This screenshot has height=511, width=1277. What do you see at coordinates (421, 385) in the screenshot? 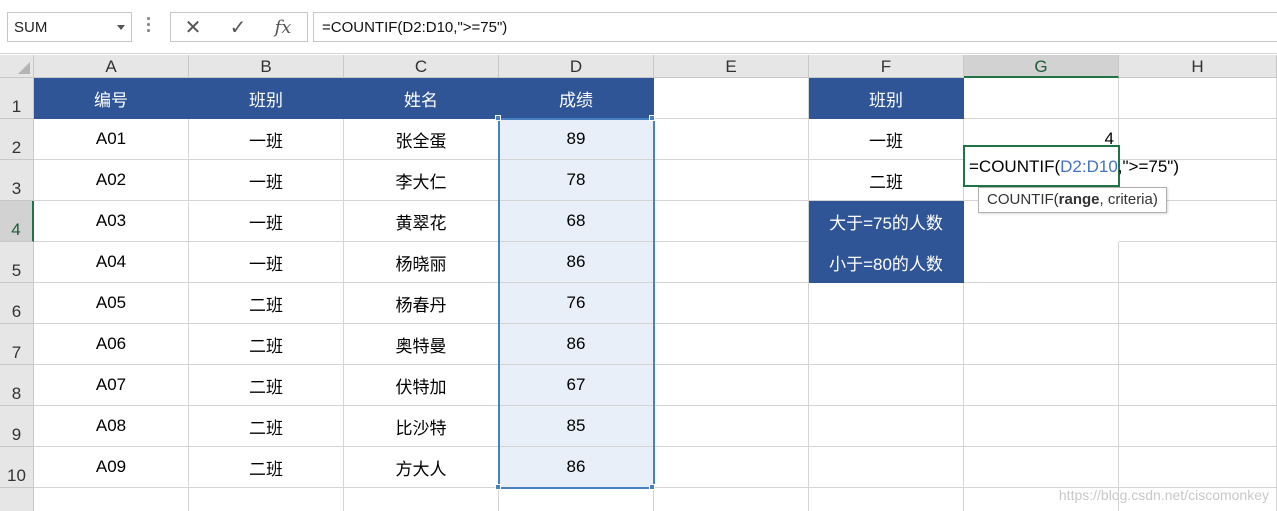
I see `table-cell-name: 伏特加` at bounding box center [421, 385].